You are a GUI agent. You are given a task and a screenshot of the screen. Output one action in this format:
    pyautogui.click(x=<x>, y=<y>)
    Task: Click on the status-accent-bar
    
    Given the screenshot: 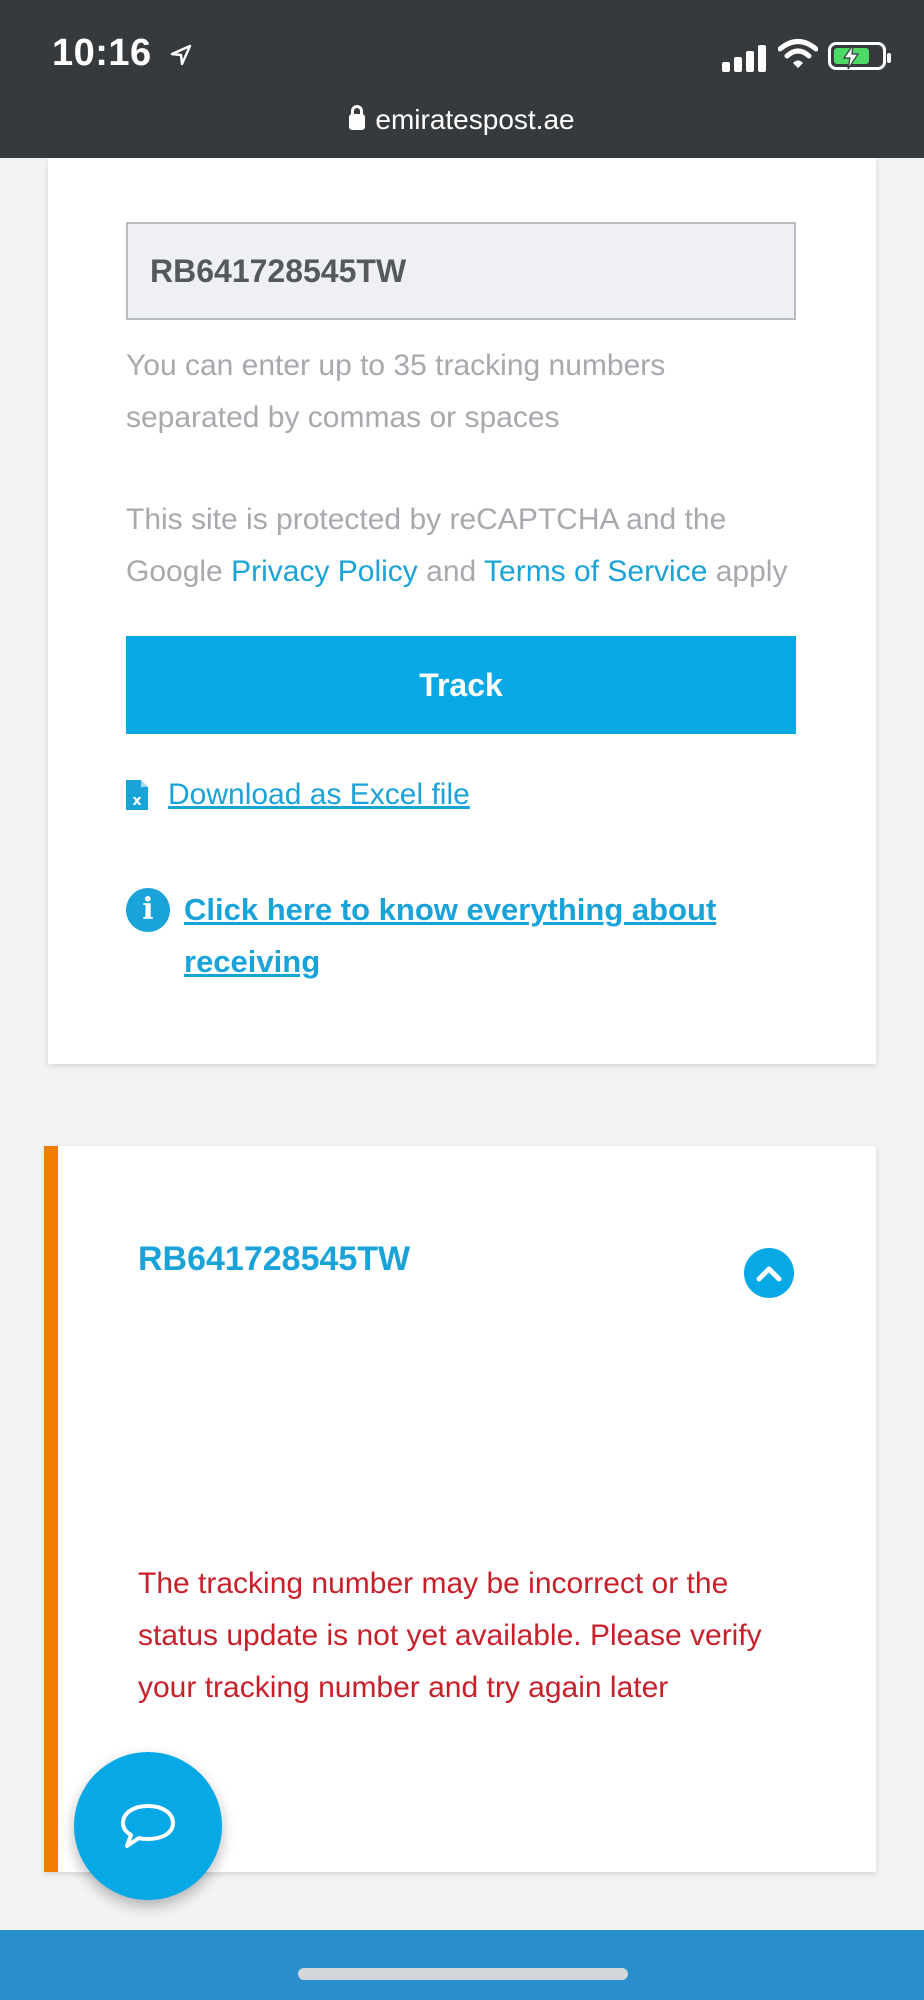 What is the action you would take?
    pyautogui.click(x=51, y=1509)
    